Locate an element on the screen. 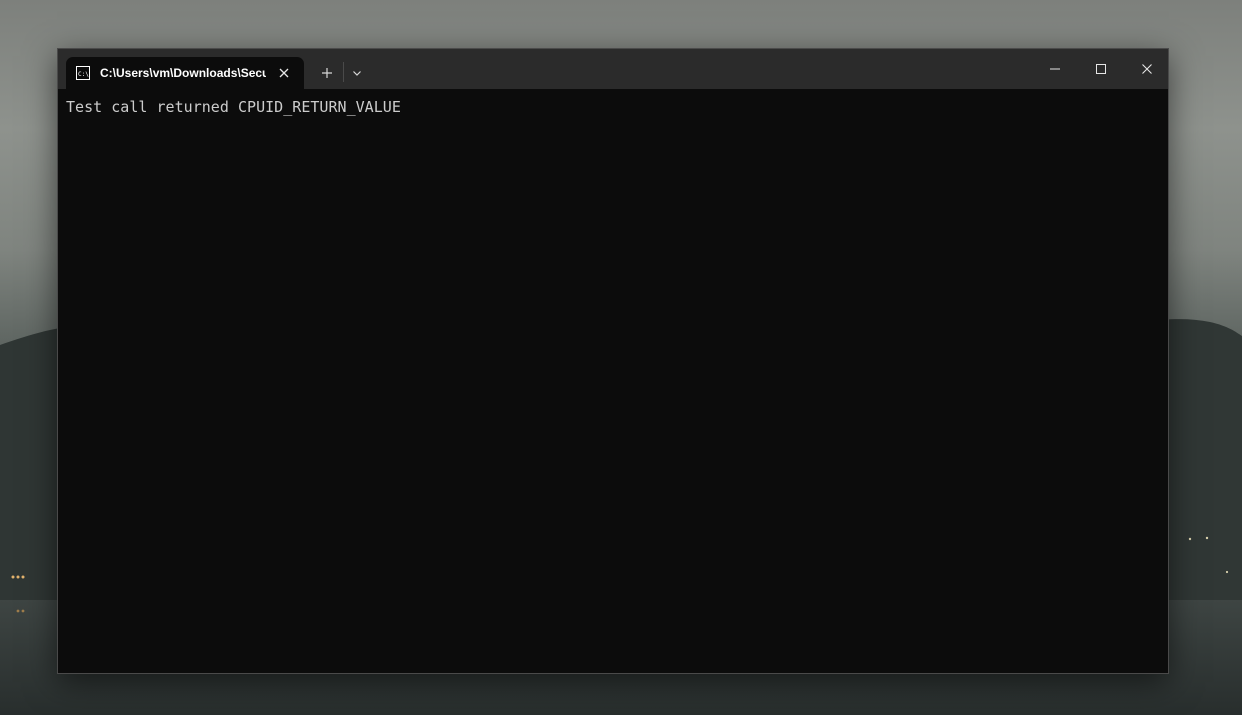 The height and width of the screenshot is (715, 1242). svg-text: C:\ is located at coordinates (83, 74).